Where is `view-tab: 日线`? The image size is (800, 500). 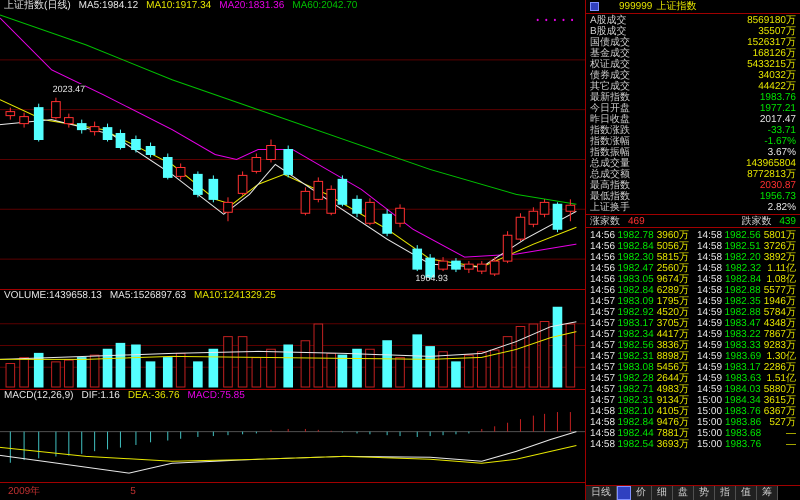
view-tab: 日线 is located at coordinates (601, 493).